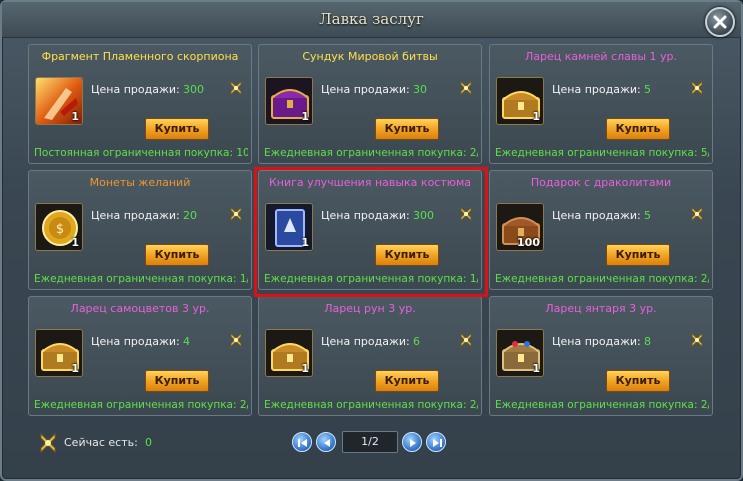 The height and width of the screenshot is (481, 743). I want to click on first-page-icon, so click(302, 443).